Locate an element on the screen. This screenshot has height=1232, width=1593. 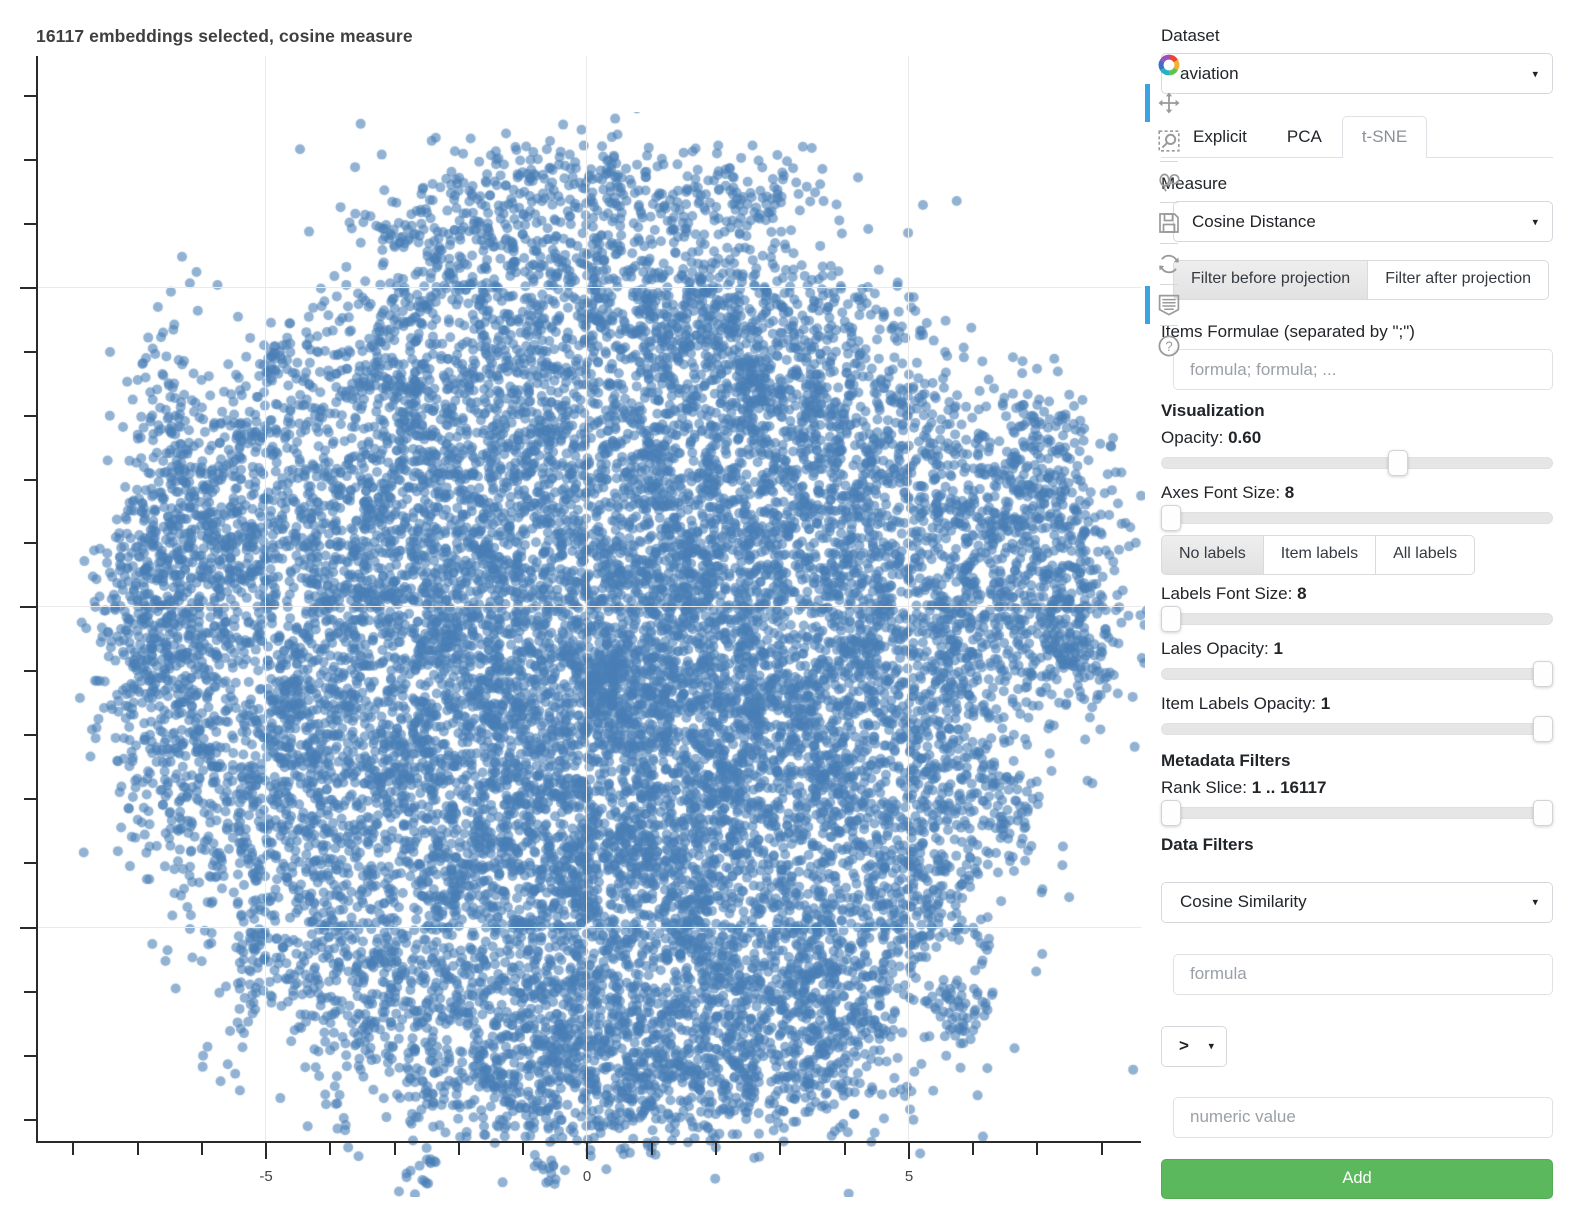
download-plot-icon is located at coordinates (1169, 223).